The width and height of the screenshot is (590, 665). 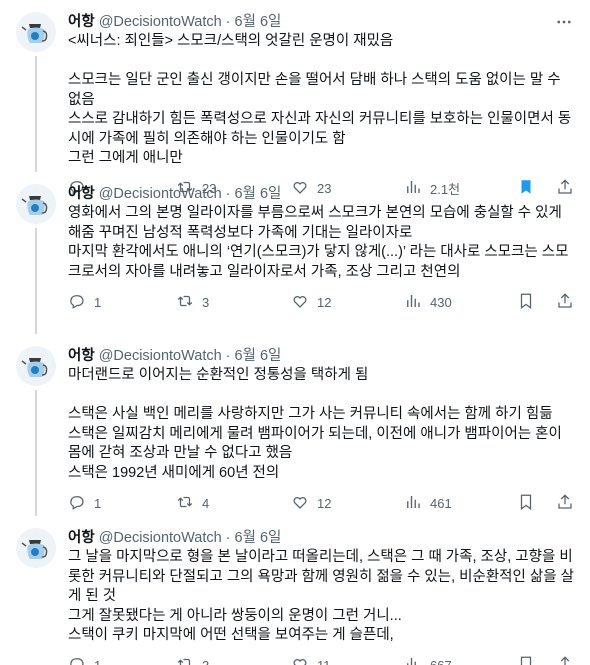 What do you see at coordinates (233, 503) in the screenshot?
I see `retweet-button: 4` at bounding box center [233, 503].